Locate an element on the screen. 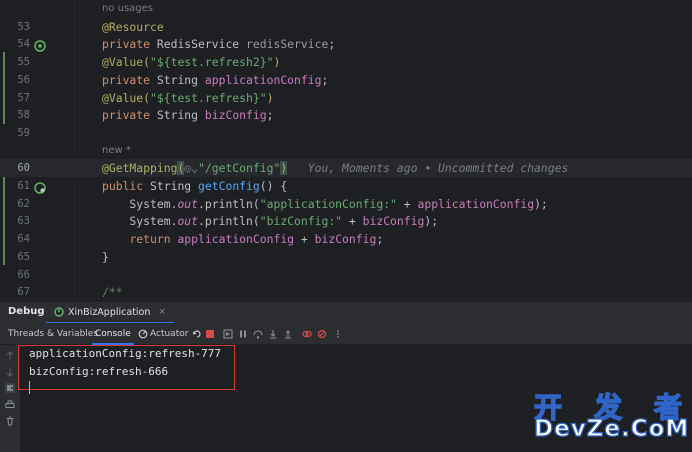 The height and width of the screenshot is (452, 692). code-line: 56 private String applicationConfig; is located at coordinates (346, 80).